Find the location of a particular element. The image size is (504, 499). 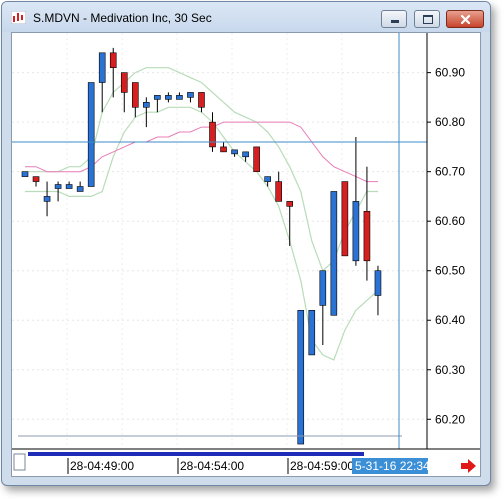

window-title: S.MDVN - Medivation Inc, 30 Sec is located at coordinates (122, 18).